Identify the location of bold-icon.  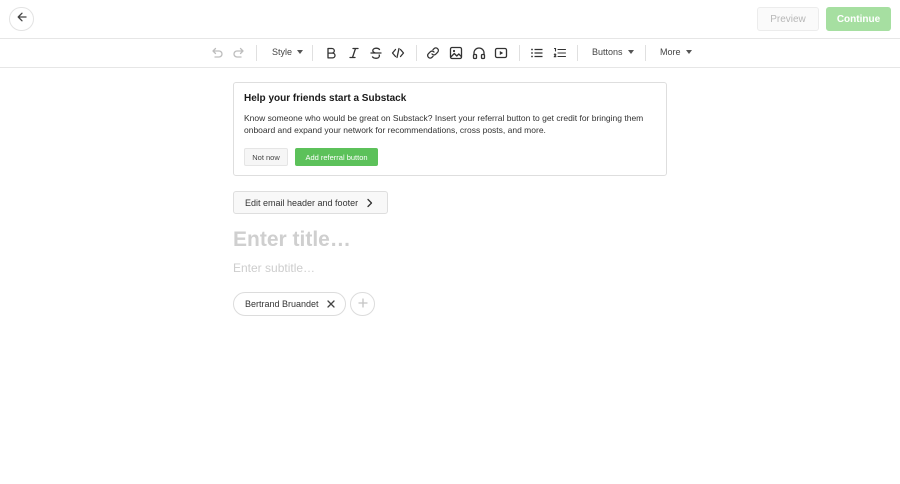
(331, 53).